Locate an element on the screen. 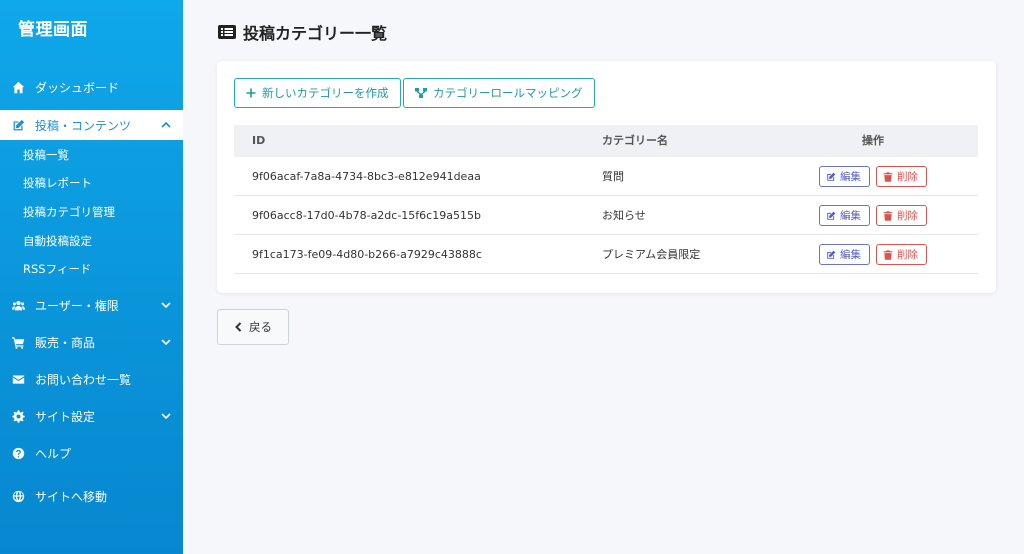 The image size is (1024, 554). create-category-label: 新しいカテゴリーを作成 is located at coordinates (325, 93).